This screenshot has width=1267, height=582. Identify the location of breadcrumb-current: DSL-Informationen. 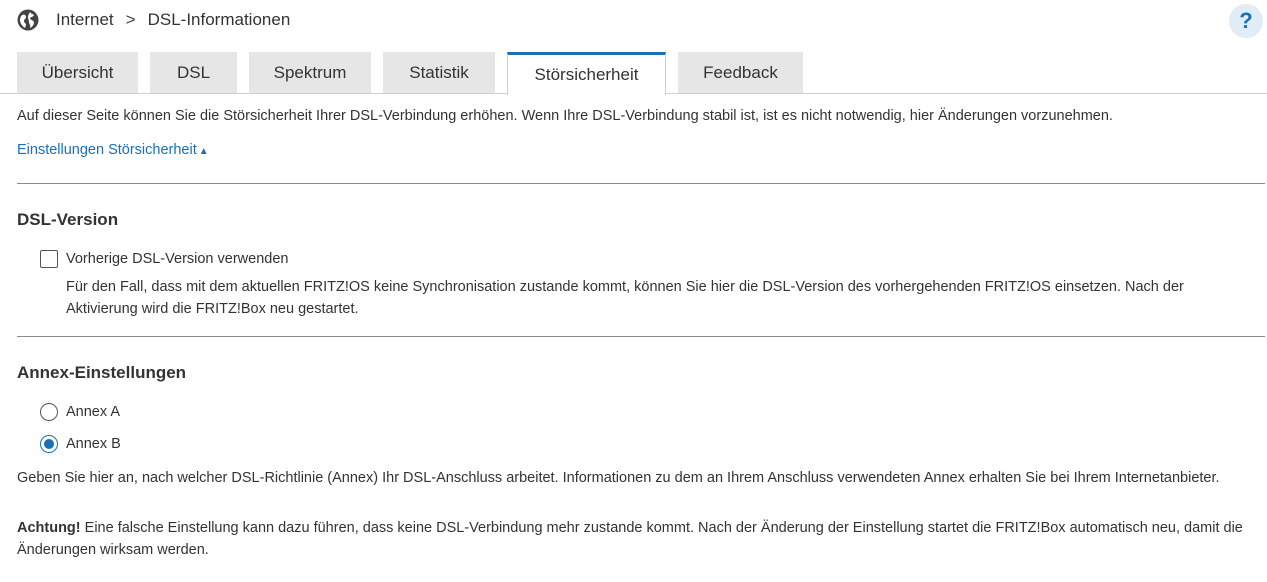
(219, 19).